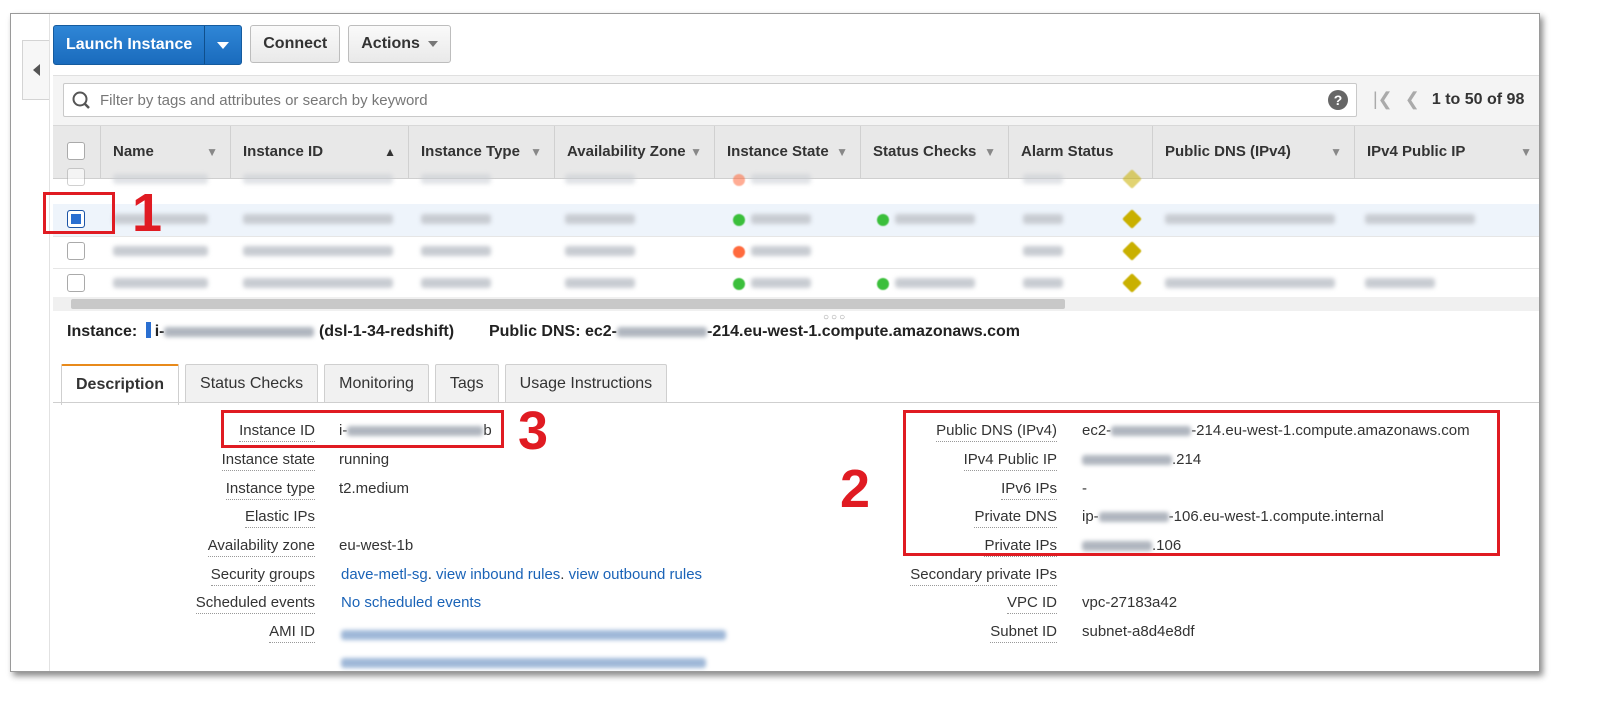 This screenshot has width=1600, height=705. Describe the element at coordinates (635, 574) in the screenshot. I see `view-outbound-rules-link: view outbound rules` at that location.